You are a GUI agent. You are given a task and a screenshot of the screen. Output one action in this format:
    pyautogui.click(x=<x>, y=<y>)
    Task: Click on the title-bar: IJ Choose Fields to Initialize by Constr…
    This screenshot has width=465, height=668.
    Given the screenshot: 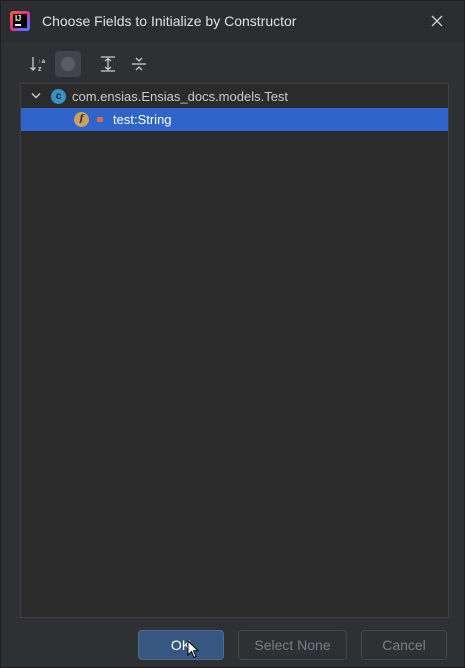 What is the action you would take?
    pyautogui.click(x=232, y=22)
    